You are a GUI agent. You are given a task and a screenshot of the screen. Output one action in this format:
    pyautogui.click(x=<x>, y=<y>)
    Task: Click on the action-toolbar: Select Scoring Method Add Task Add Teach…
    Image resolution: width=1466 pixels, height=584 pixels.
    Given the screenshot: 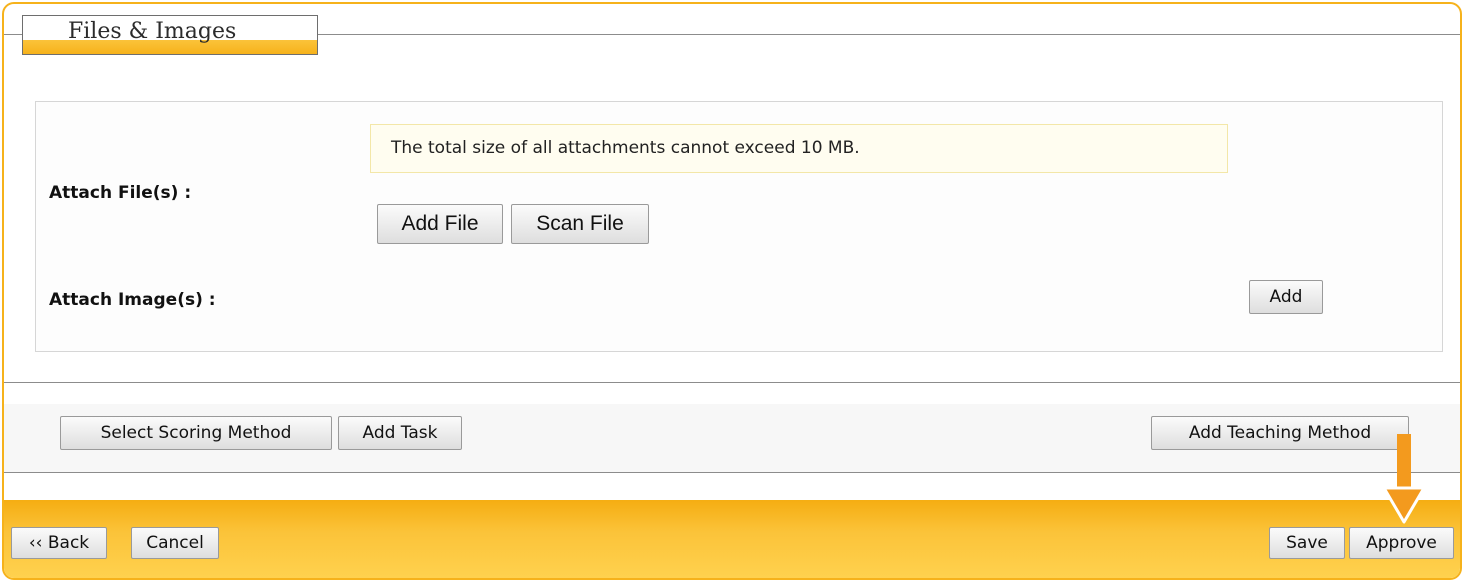 What is the action you would take?
    pyautogui.click(x=732, y=438)
    